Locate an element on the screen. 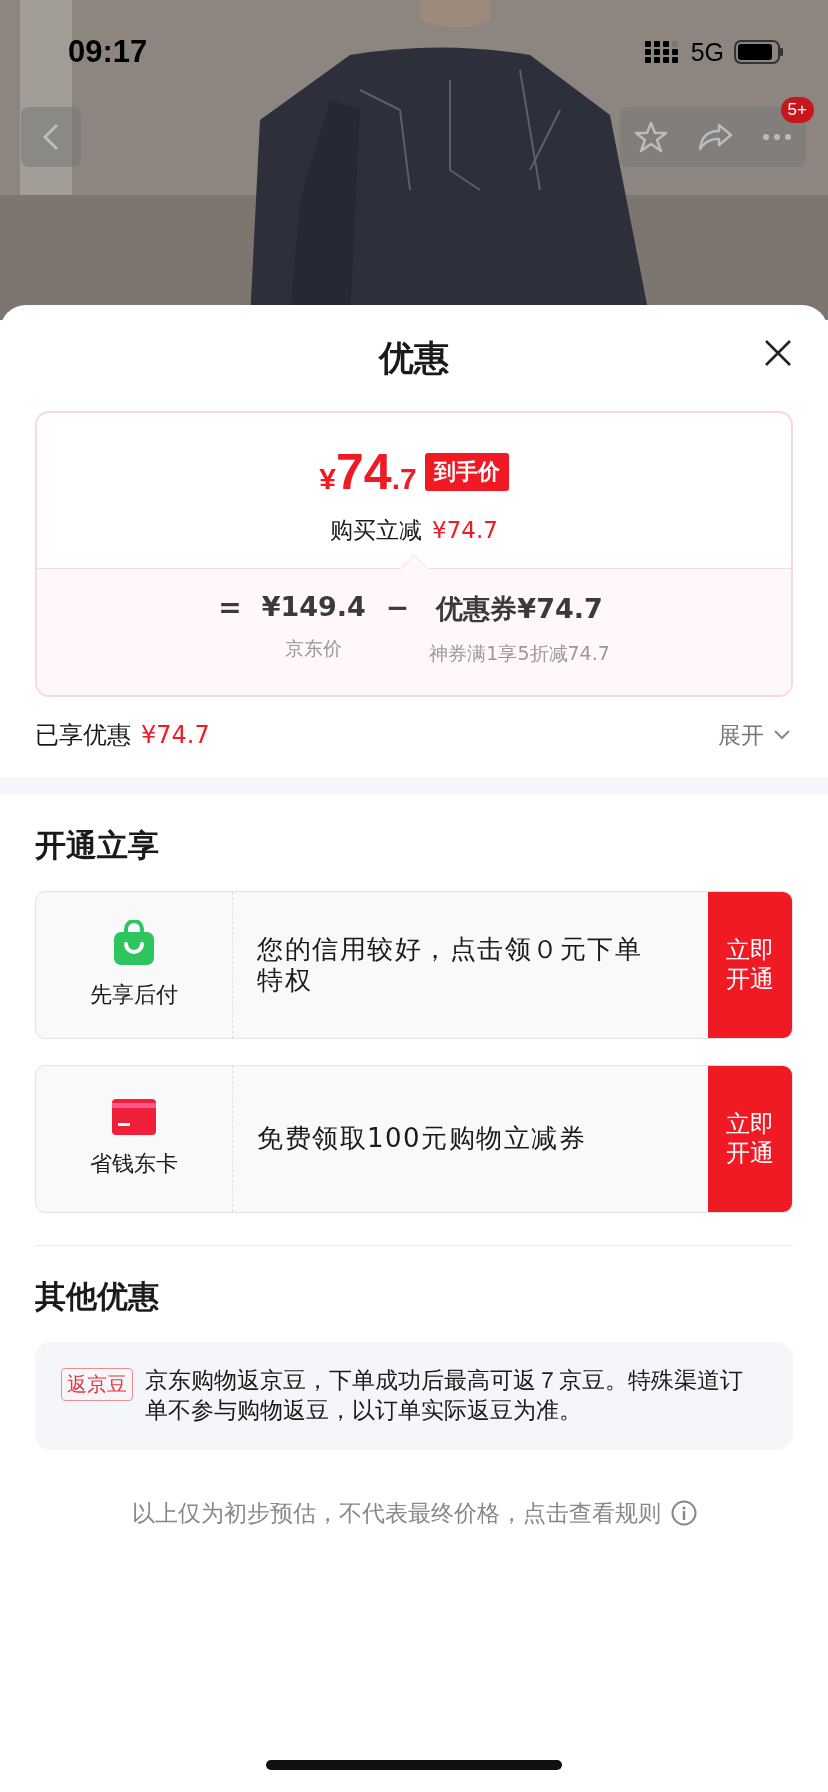 The image size is (828, 1792). formula-value: 优惠券¥74.7 is located at coordinates (519, 609).